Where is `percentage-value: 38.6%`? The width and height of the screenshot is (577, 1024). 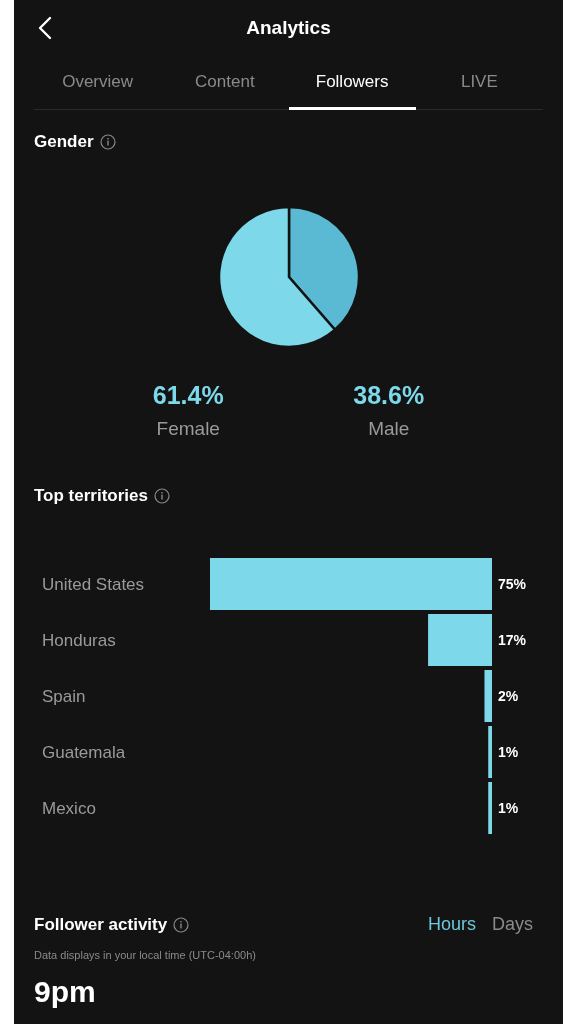 percentage-value: 38.6% is located at coordinates (389, 395).